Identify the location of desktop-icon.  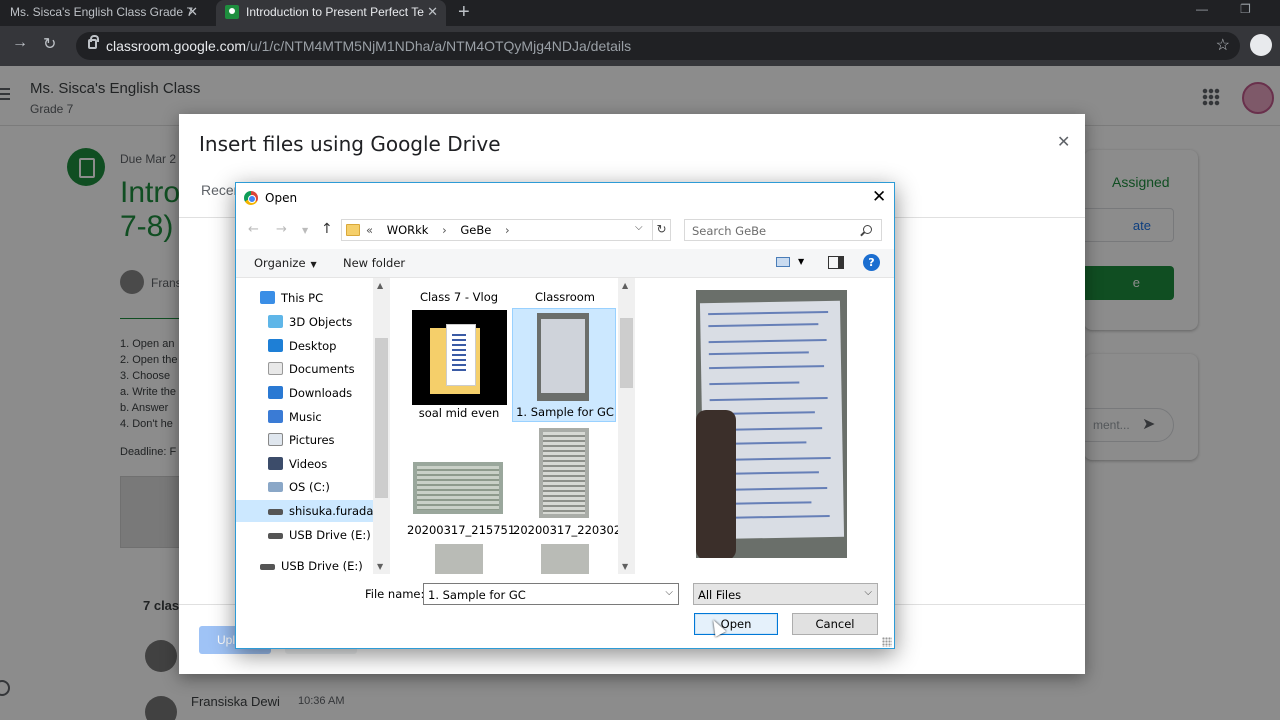
(275, 345).